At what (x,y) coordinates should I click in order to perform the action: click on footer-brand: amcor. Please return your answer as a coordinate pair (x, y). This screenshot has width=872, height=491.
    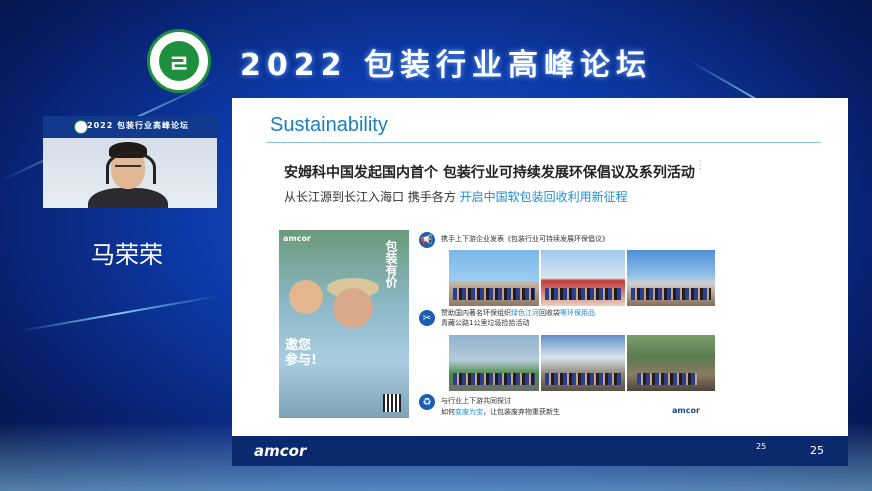
    Looking at the image, I should click on (280, 451).